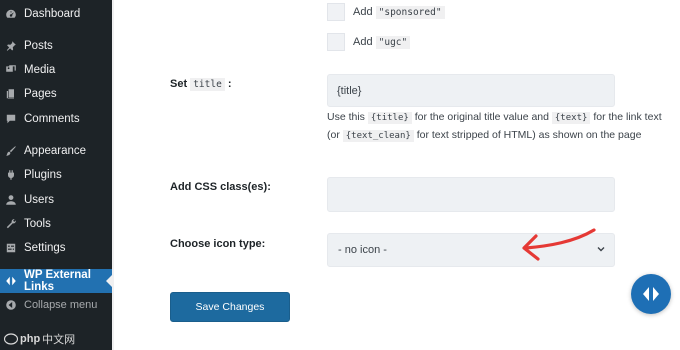  I want to click on css-class-label: Add CSS class(es):, so click(220, 187).